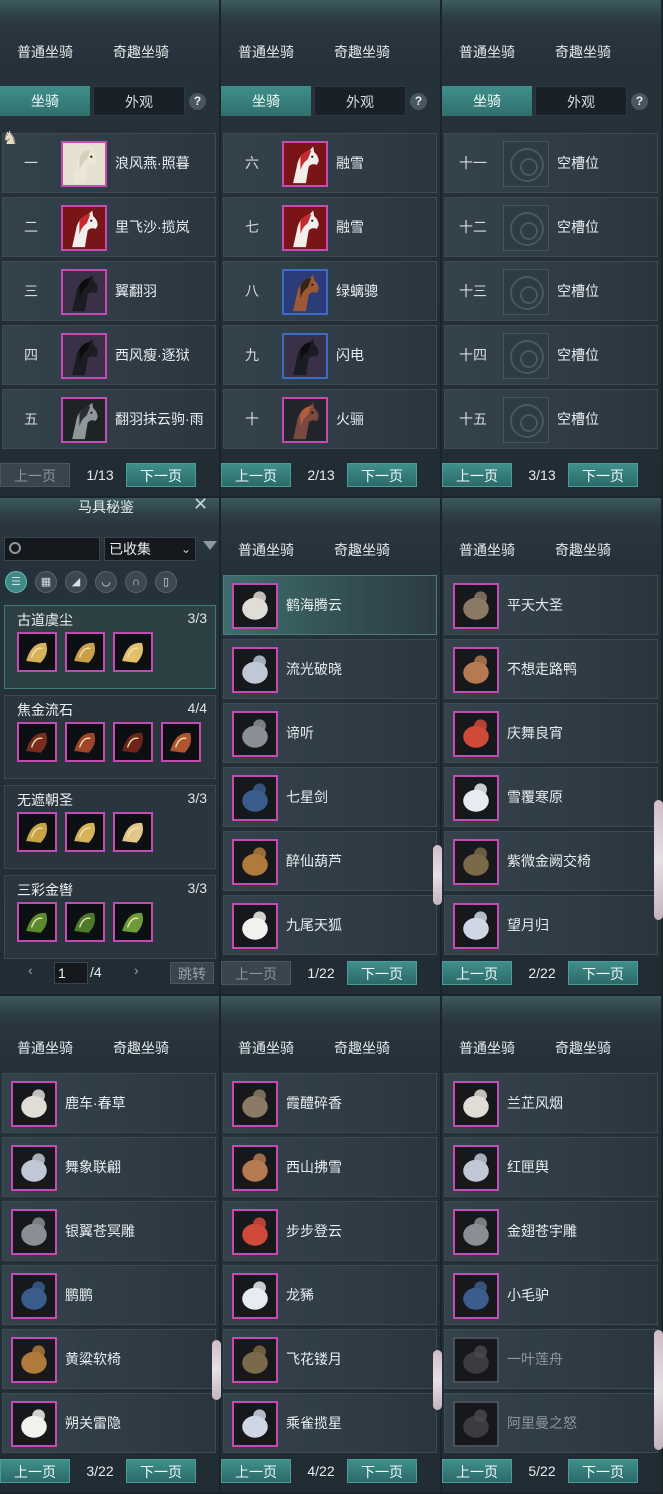  What do you see at coordinates (106, 582) in the screenshot?
I see `category-bridle-icon: ◡` at bounding box center [106, 582].